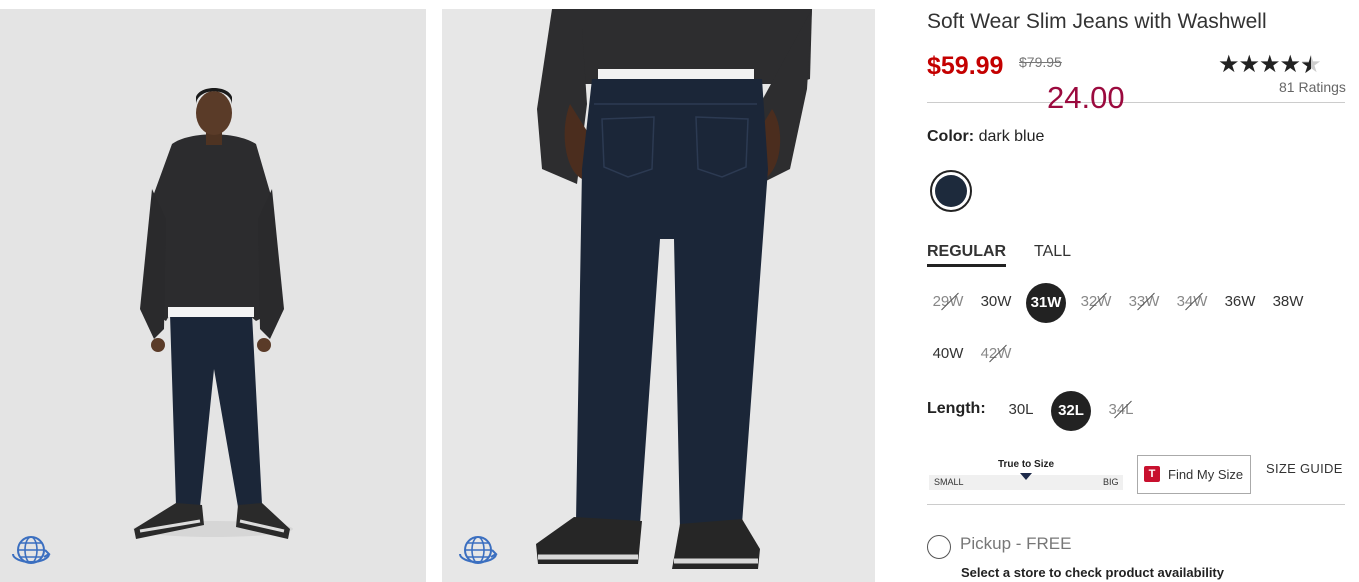 This screenshot has width=1359, height=582. Describe the element at coordinates (948, 302) in the screenshot. I see `size-option-29w: 29W` at that location.